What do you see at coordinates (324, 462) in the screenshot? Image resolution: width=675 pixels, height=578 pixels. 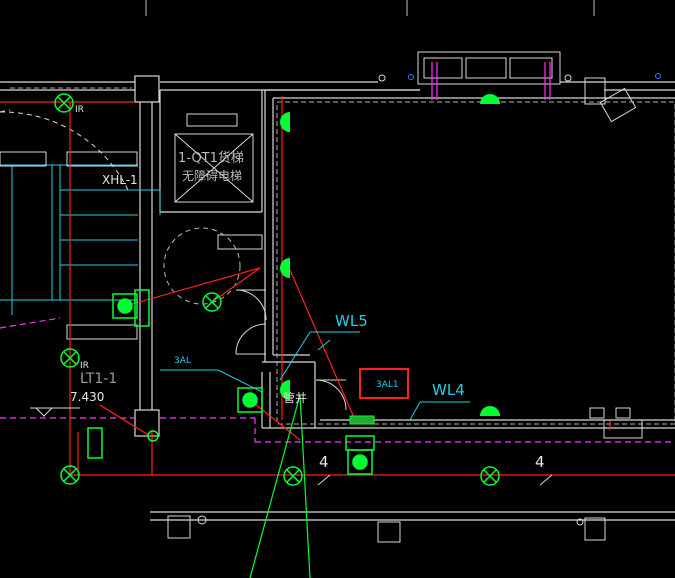 I see `circuit-count-left: 4` at bounding box center [324, 462].